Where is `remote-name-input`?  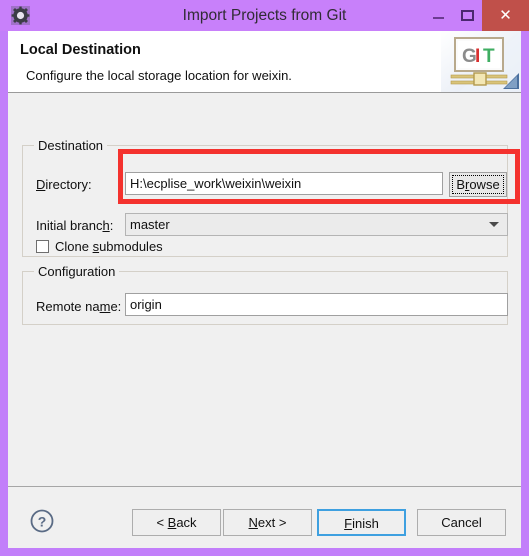
remote-name-input is located at coordinates (316, 304).